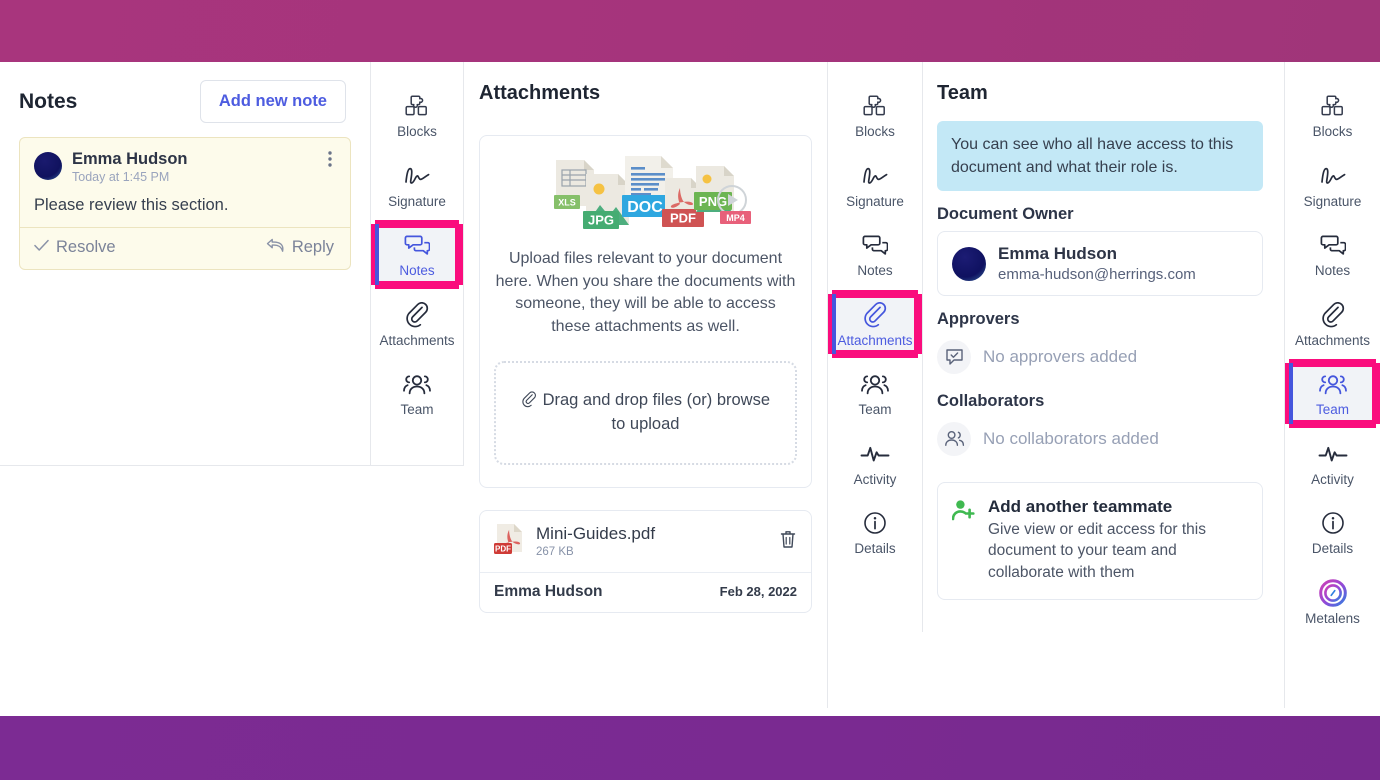 The width and height of the screenshot is (1380, 780). What do you see at coordinates (300, 248) in the screenshot?
I see `reply-button: Reply` at bounding box center [300, 248].